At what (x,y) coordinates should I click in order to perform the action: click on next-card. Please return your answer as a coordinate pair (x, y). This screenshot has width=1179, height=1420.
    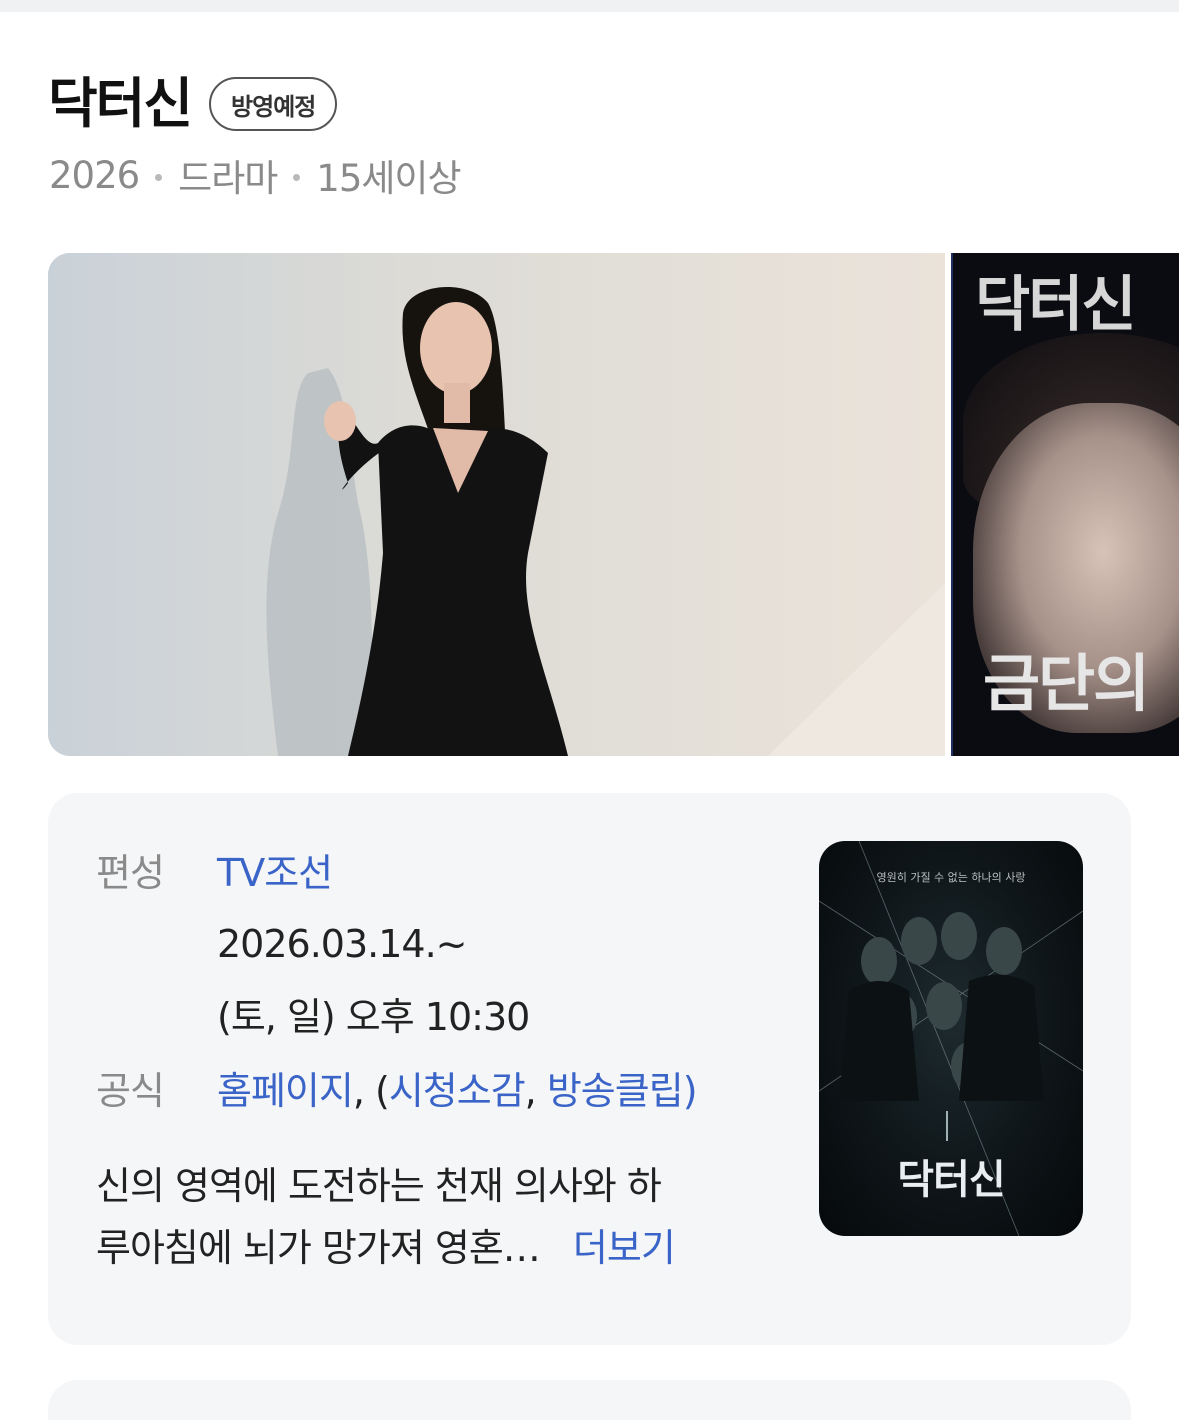
    Looking at the image, I should click on (589, 1400).